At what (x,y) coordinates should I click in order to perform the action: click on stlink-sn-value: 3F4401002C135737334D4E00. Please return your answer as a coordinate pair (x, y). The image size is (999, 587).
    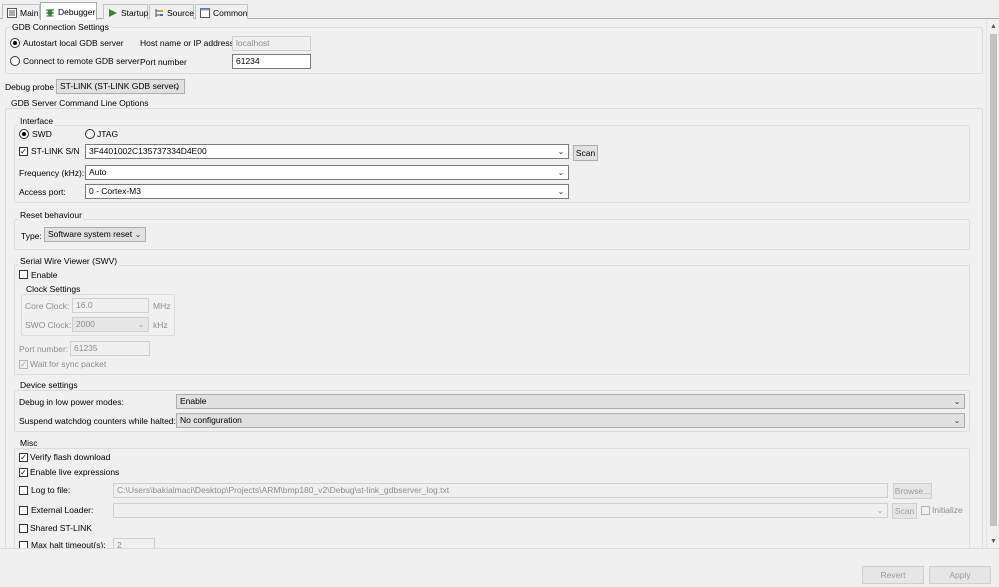
    Looking at the image, I should click on (148, 151).